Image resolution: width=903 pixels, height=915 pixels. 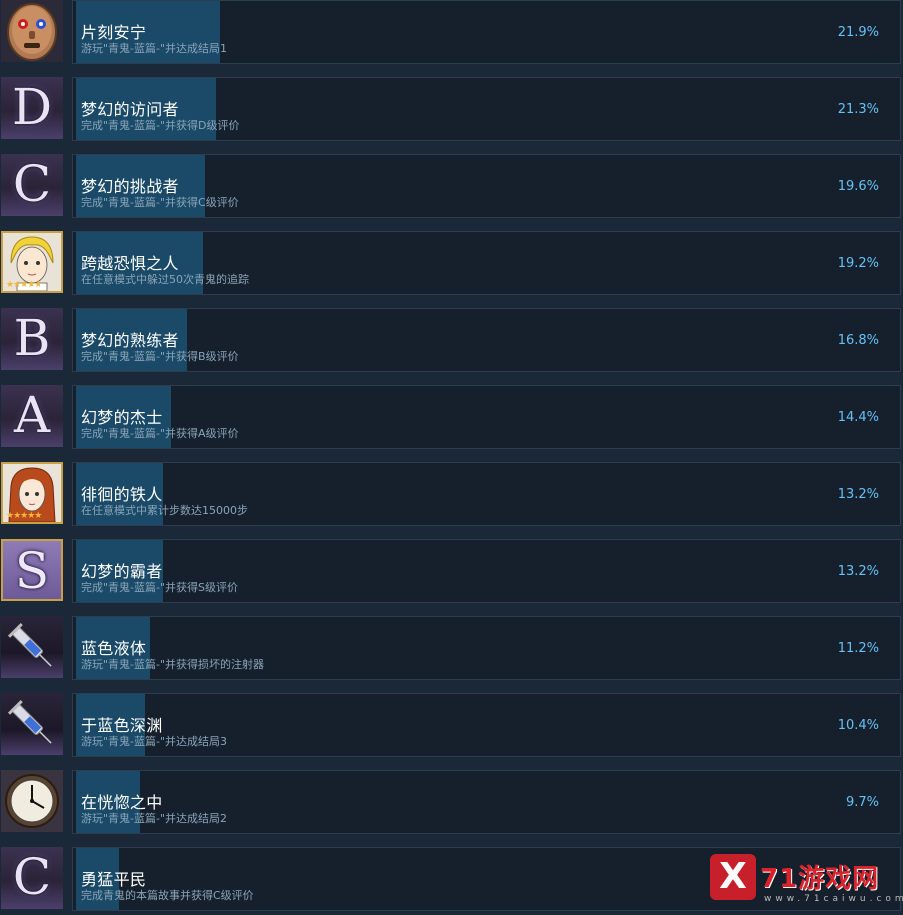 What do you see at coordinates (486, 802) in the screenshot?
I see `achievement-card: 在恍惚之中 游玩"青鬼-蓝篇-"并达成结局2 9.7%` at bounding box center [486, 802].